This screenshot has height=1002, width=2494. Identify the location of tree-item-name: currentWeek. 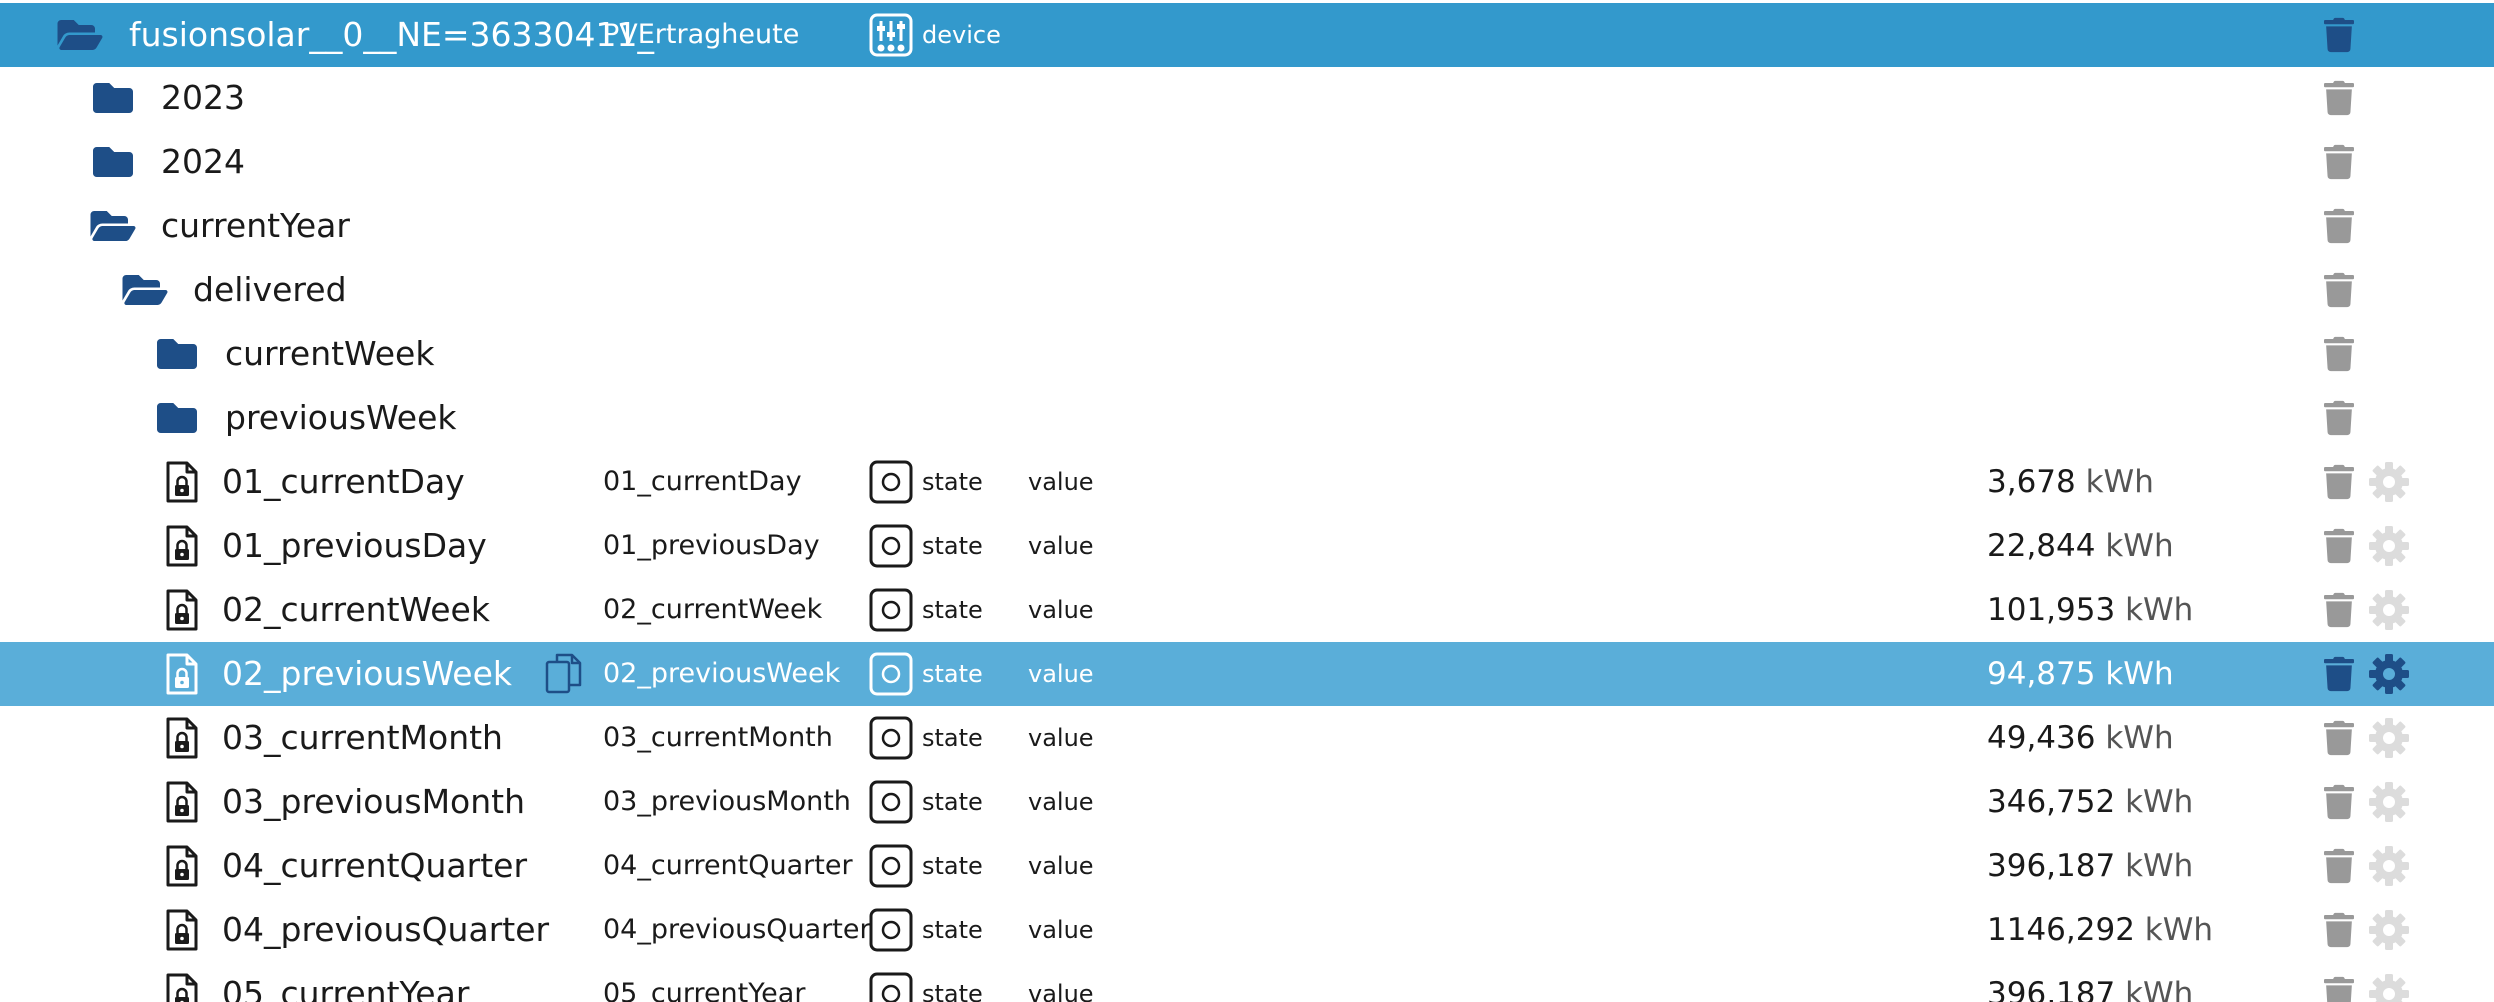
(330, 353).